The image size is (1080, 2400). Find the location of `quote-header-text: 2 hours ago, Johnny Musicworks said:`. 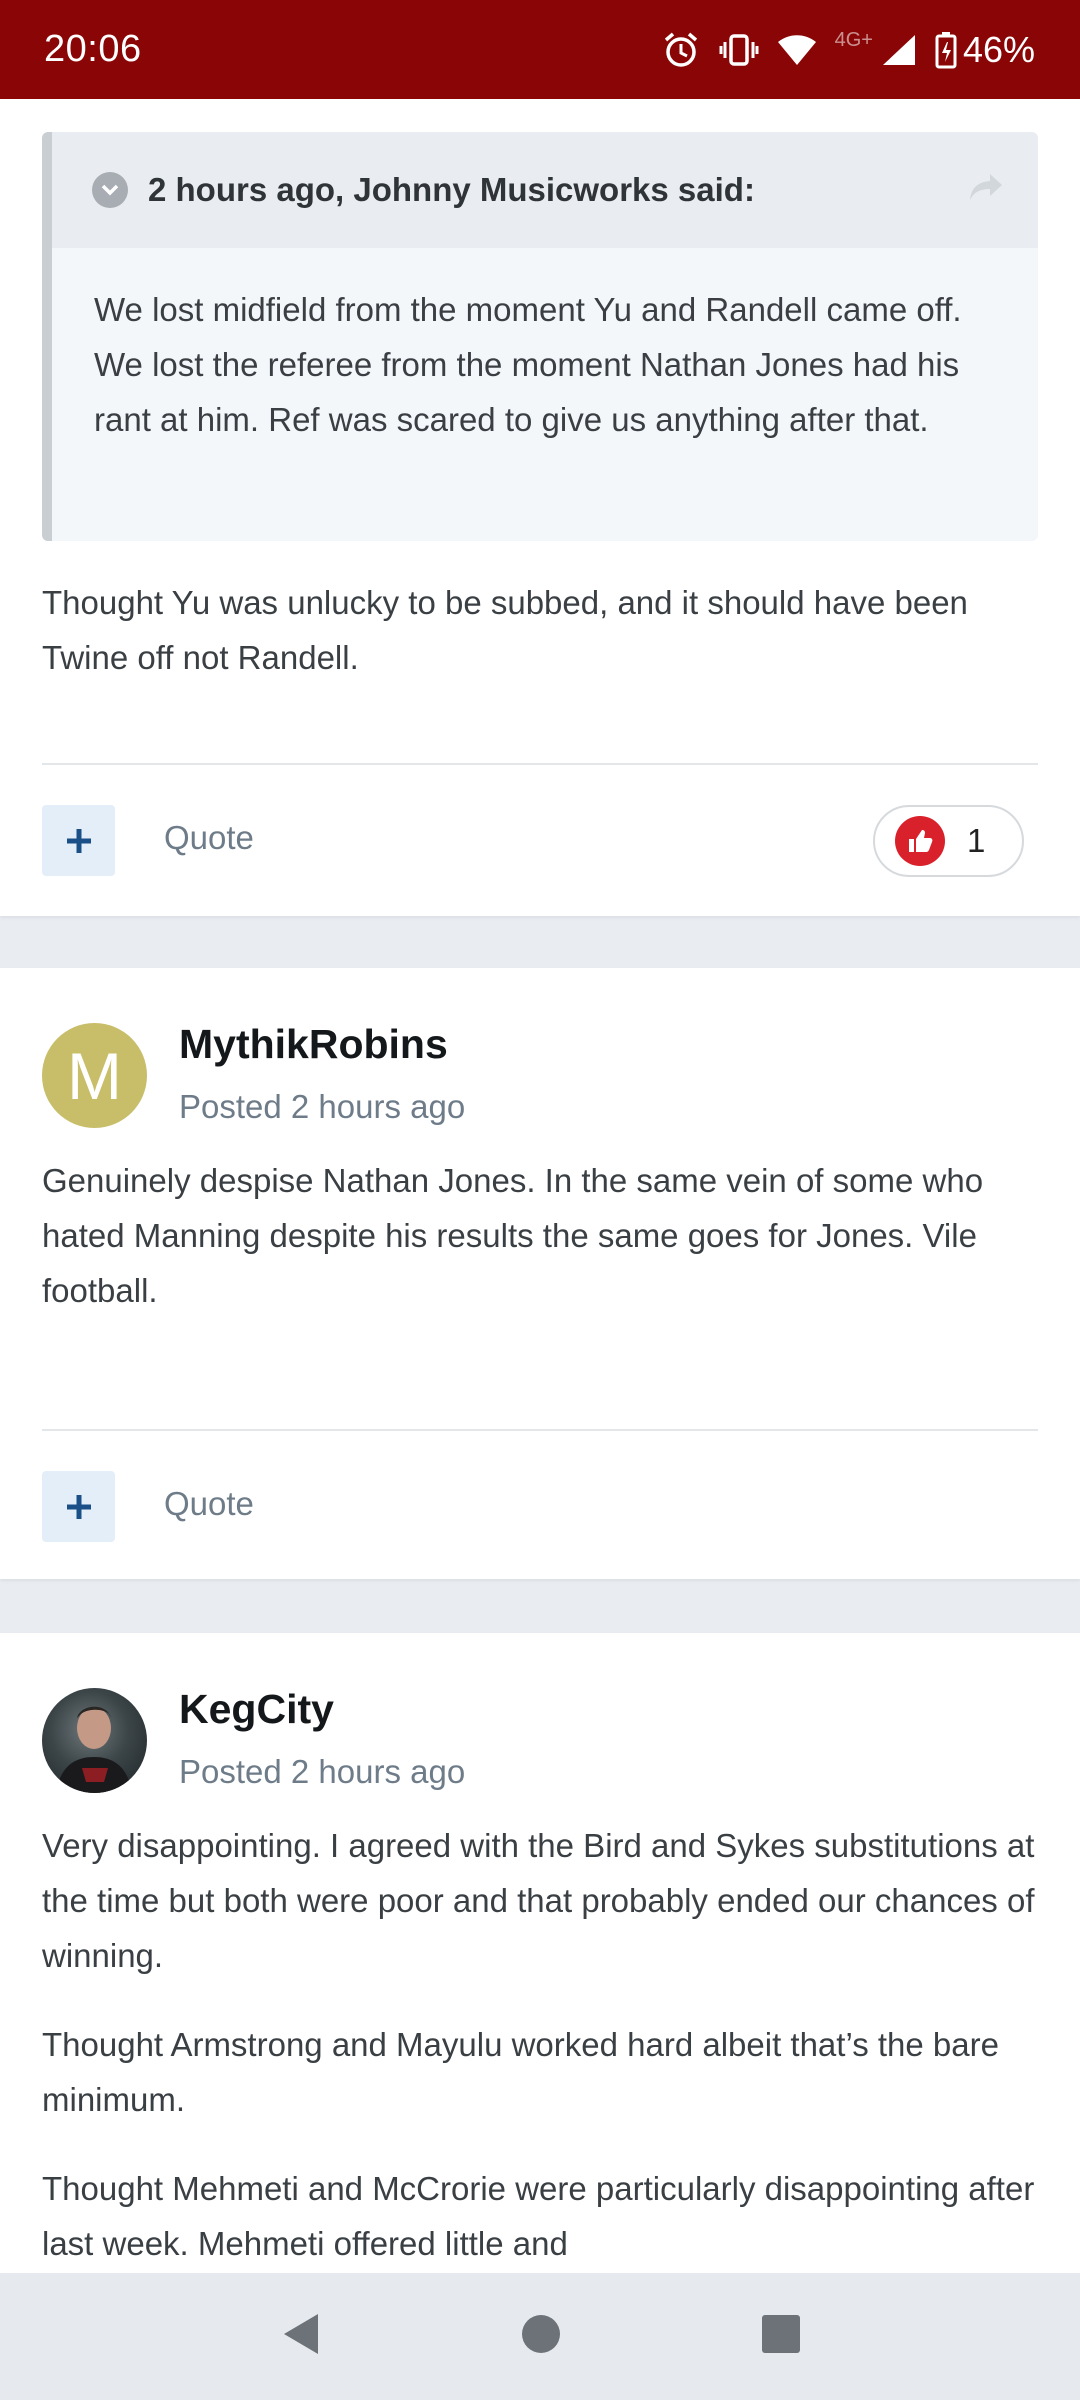

quote-header-text: 2 hours ago, Johnny Musicworks said: is located at coordinates (451, 189).